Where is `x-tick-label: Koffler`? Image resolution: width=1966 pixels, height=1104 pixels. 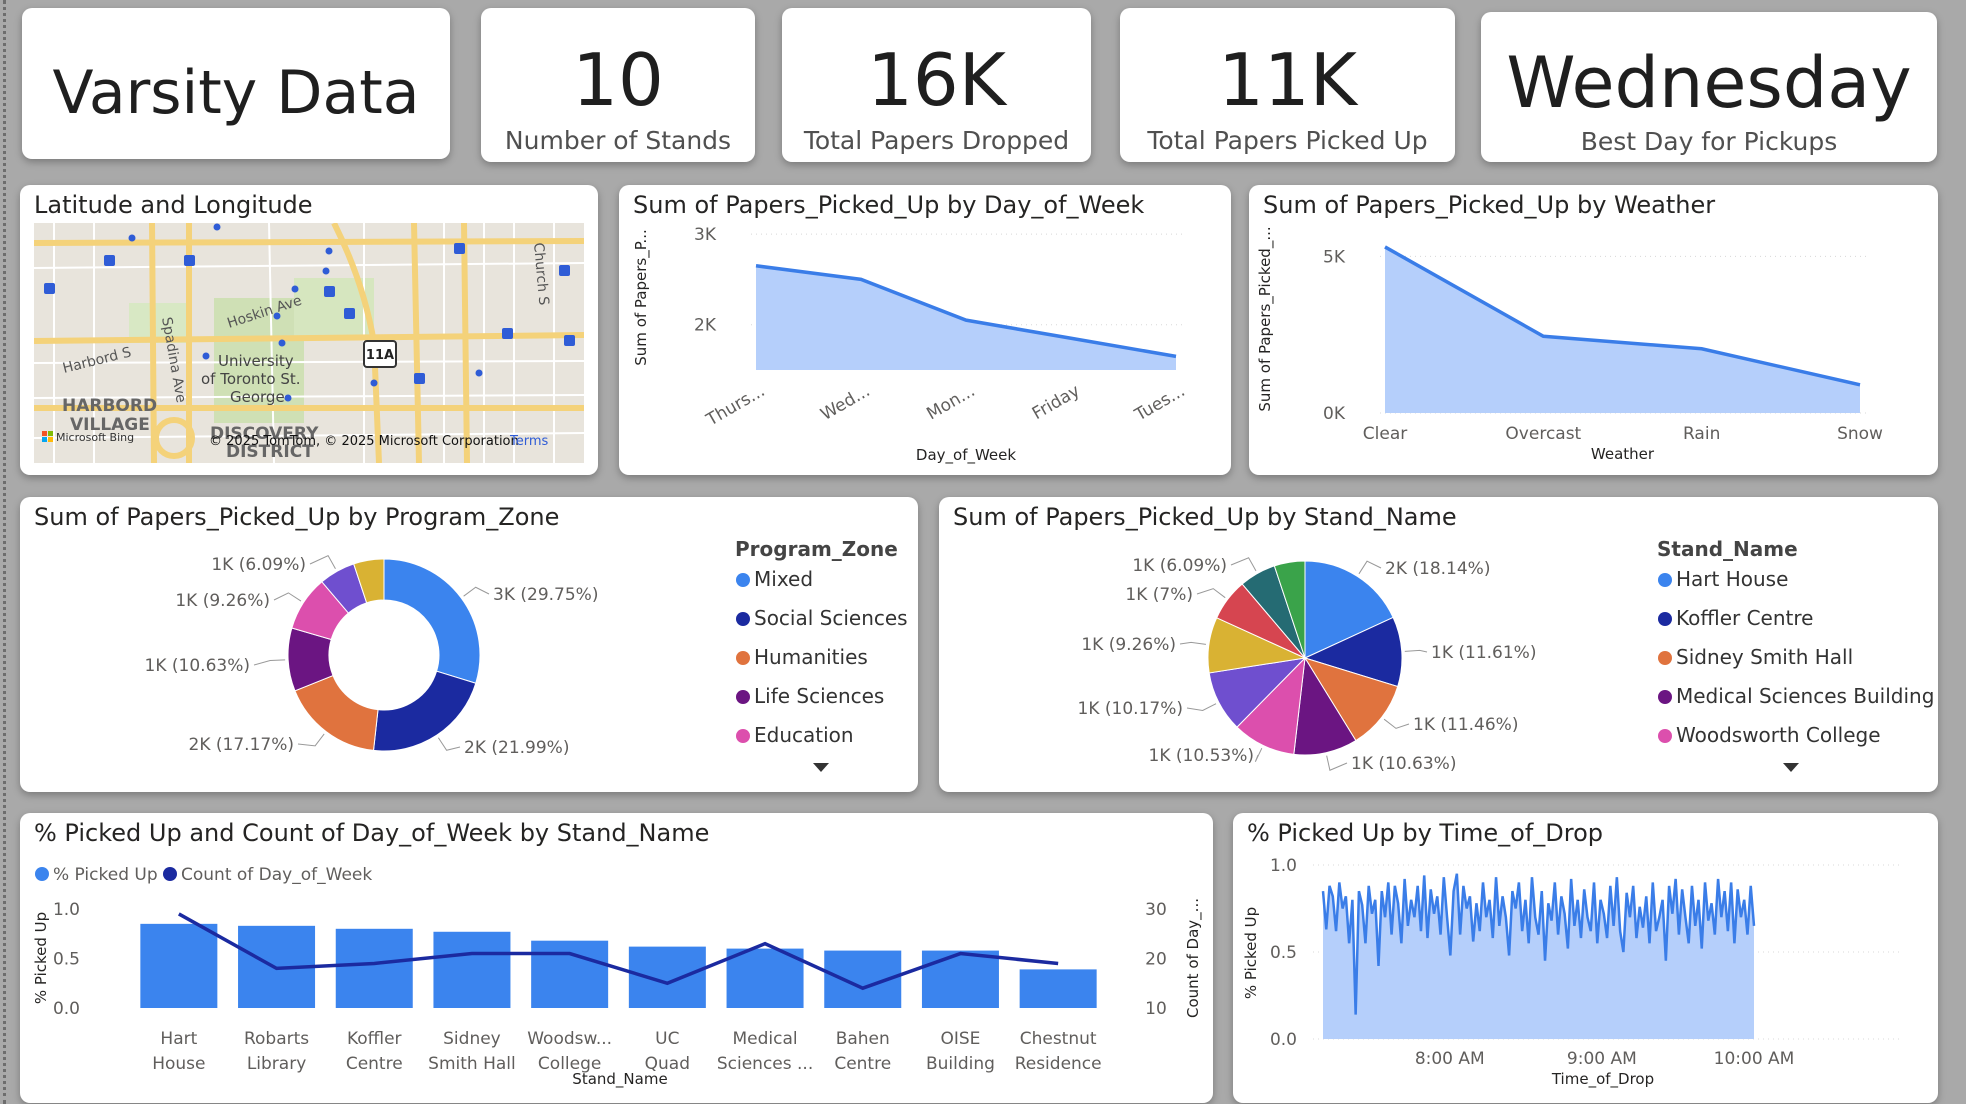 x-tick-label: Koffler is located at coordinates (374, 1039).